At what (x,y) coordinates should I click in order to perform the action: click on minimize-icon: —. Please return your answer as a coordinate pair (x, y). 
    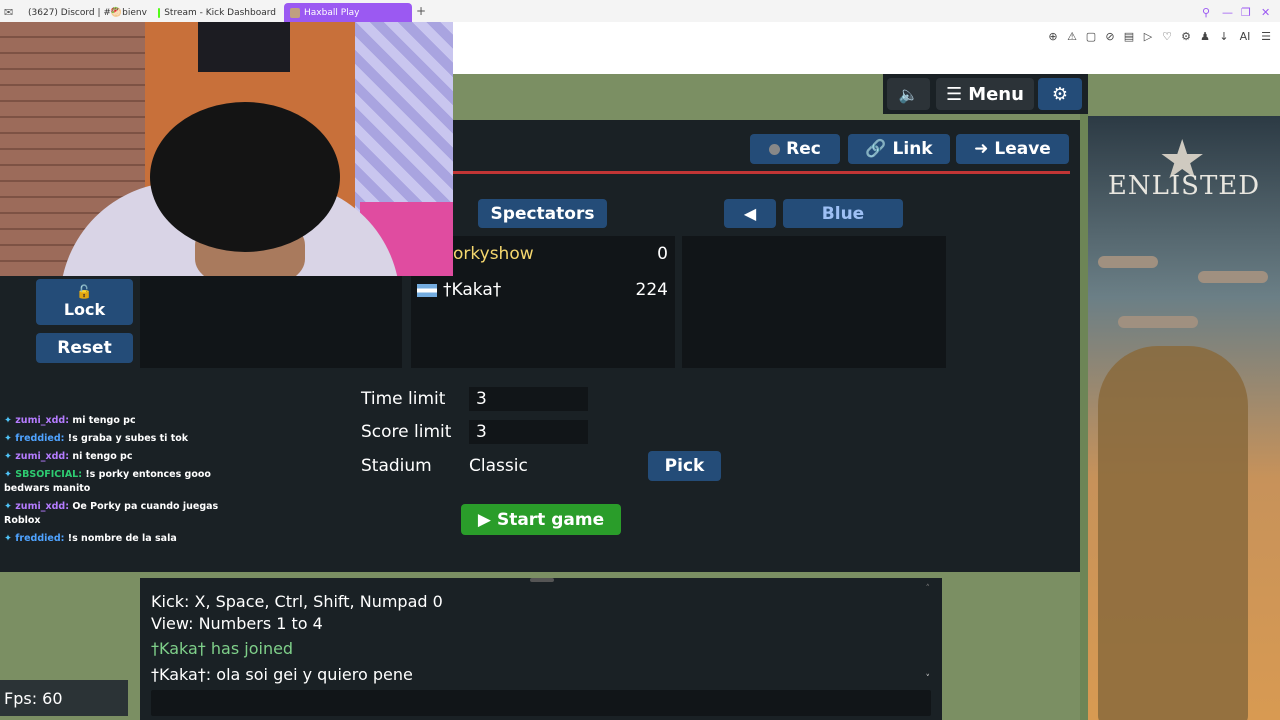
    Looking at the image, I should click on (1227, 12).